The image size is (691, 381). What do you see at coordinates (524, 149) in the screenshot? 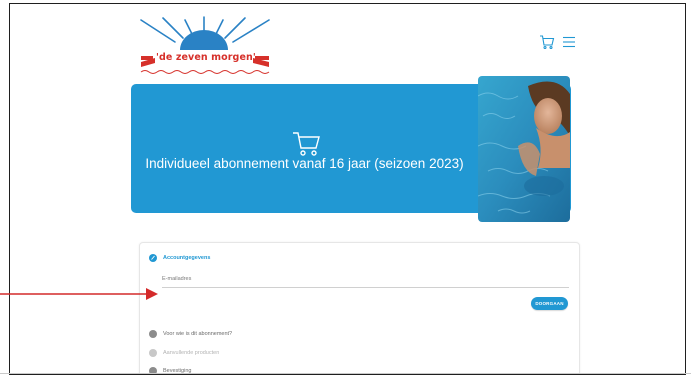
I see `swimmer-photo` at bounding box center [524, 149].